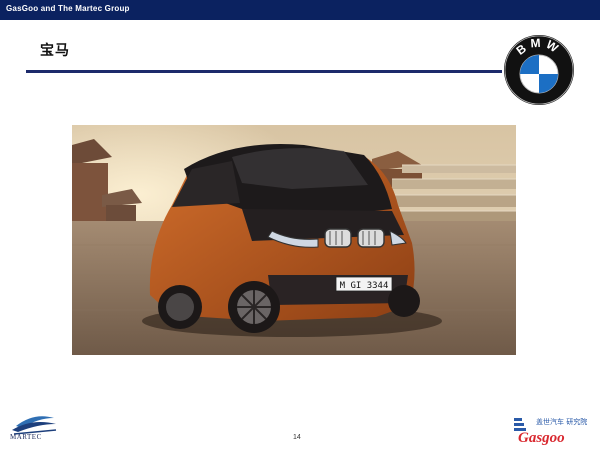 This screenshot has width=600, height=450. What do you see at coordinates (300, 10) in the screenshot?
I see `header-bar: GasGoo and The Martec Group` at bounding box center [300, 10].